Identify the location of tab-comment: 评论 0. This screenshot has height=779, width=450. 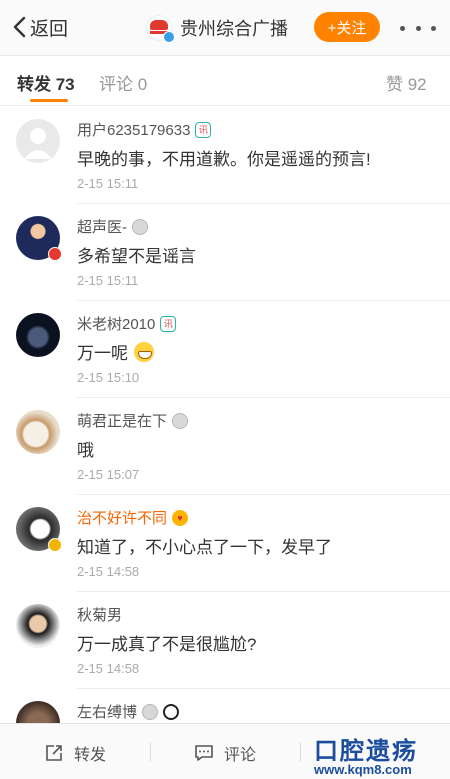
(123, 82).